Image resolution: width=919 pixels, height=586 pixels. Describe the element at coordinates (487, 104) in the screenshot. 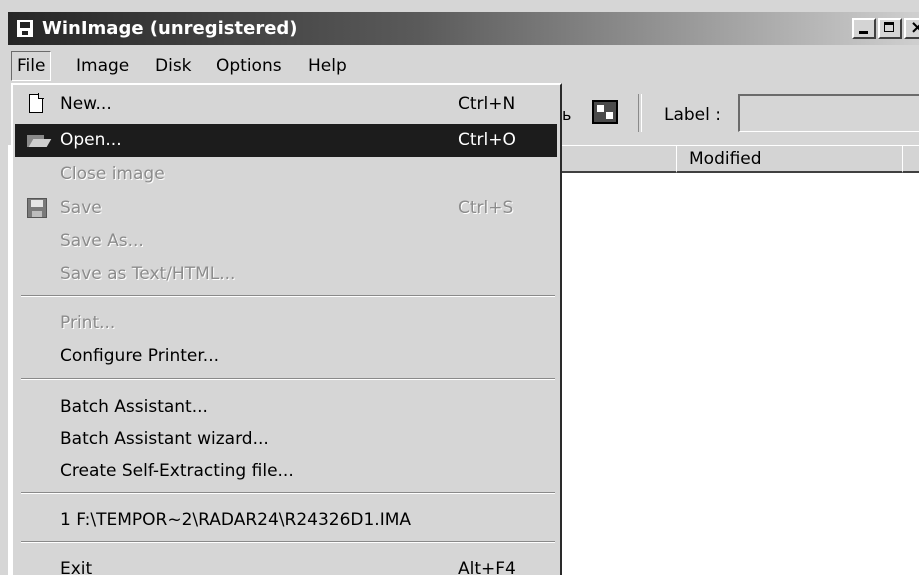

I see `menu-item-shortcut: Ctrl+N` at that location.